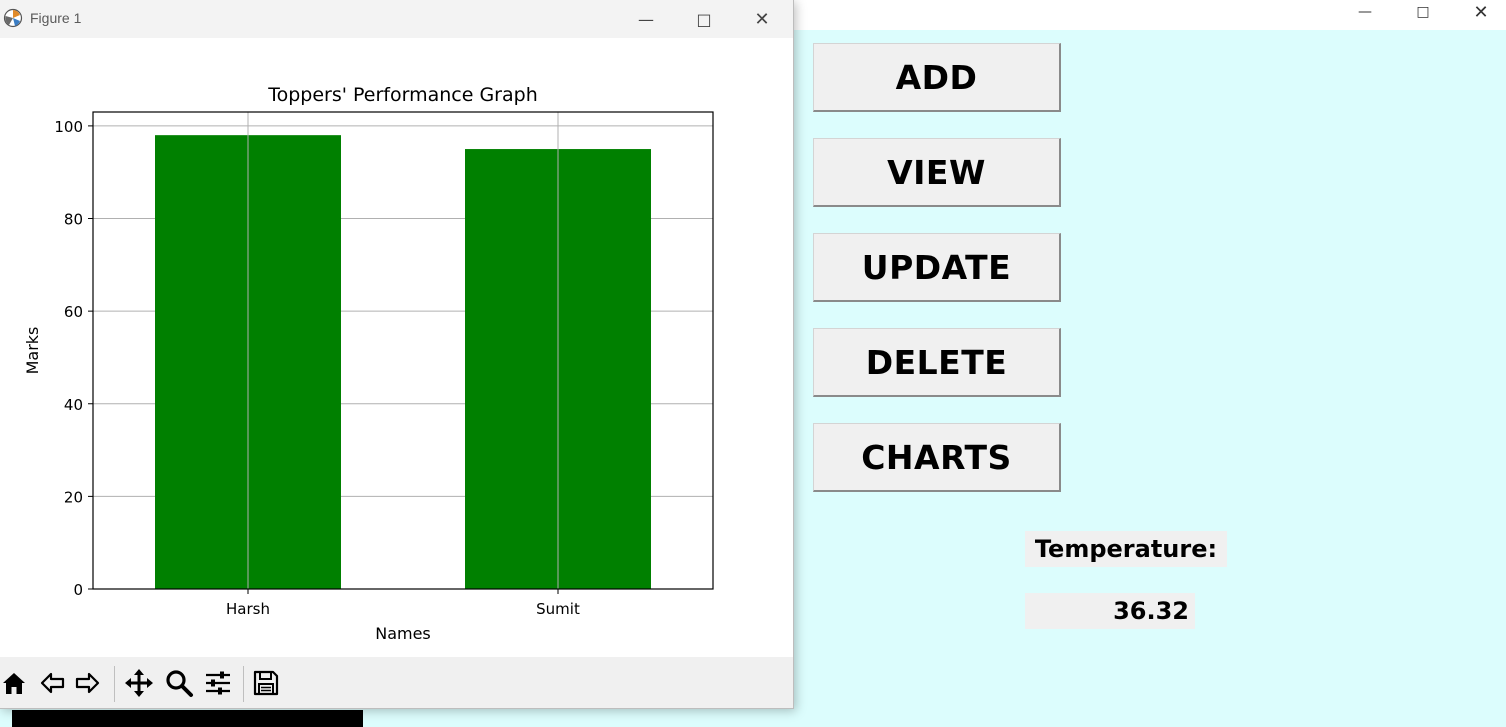  Describe the element at coordinates (1110, 611) in the screenshot. I see `temperature-value: 36.32` at that location.